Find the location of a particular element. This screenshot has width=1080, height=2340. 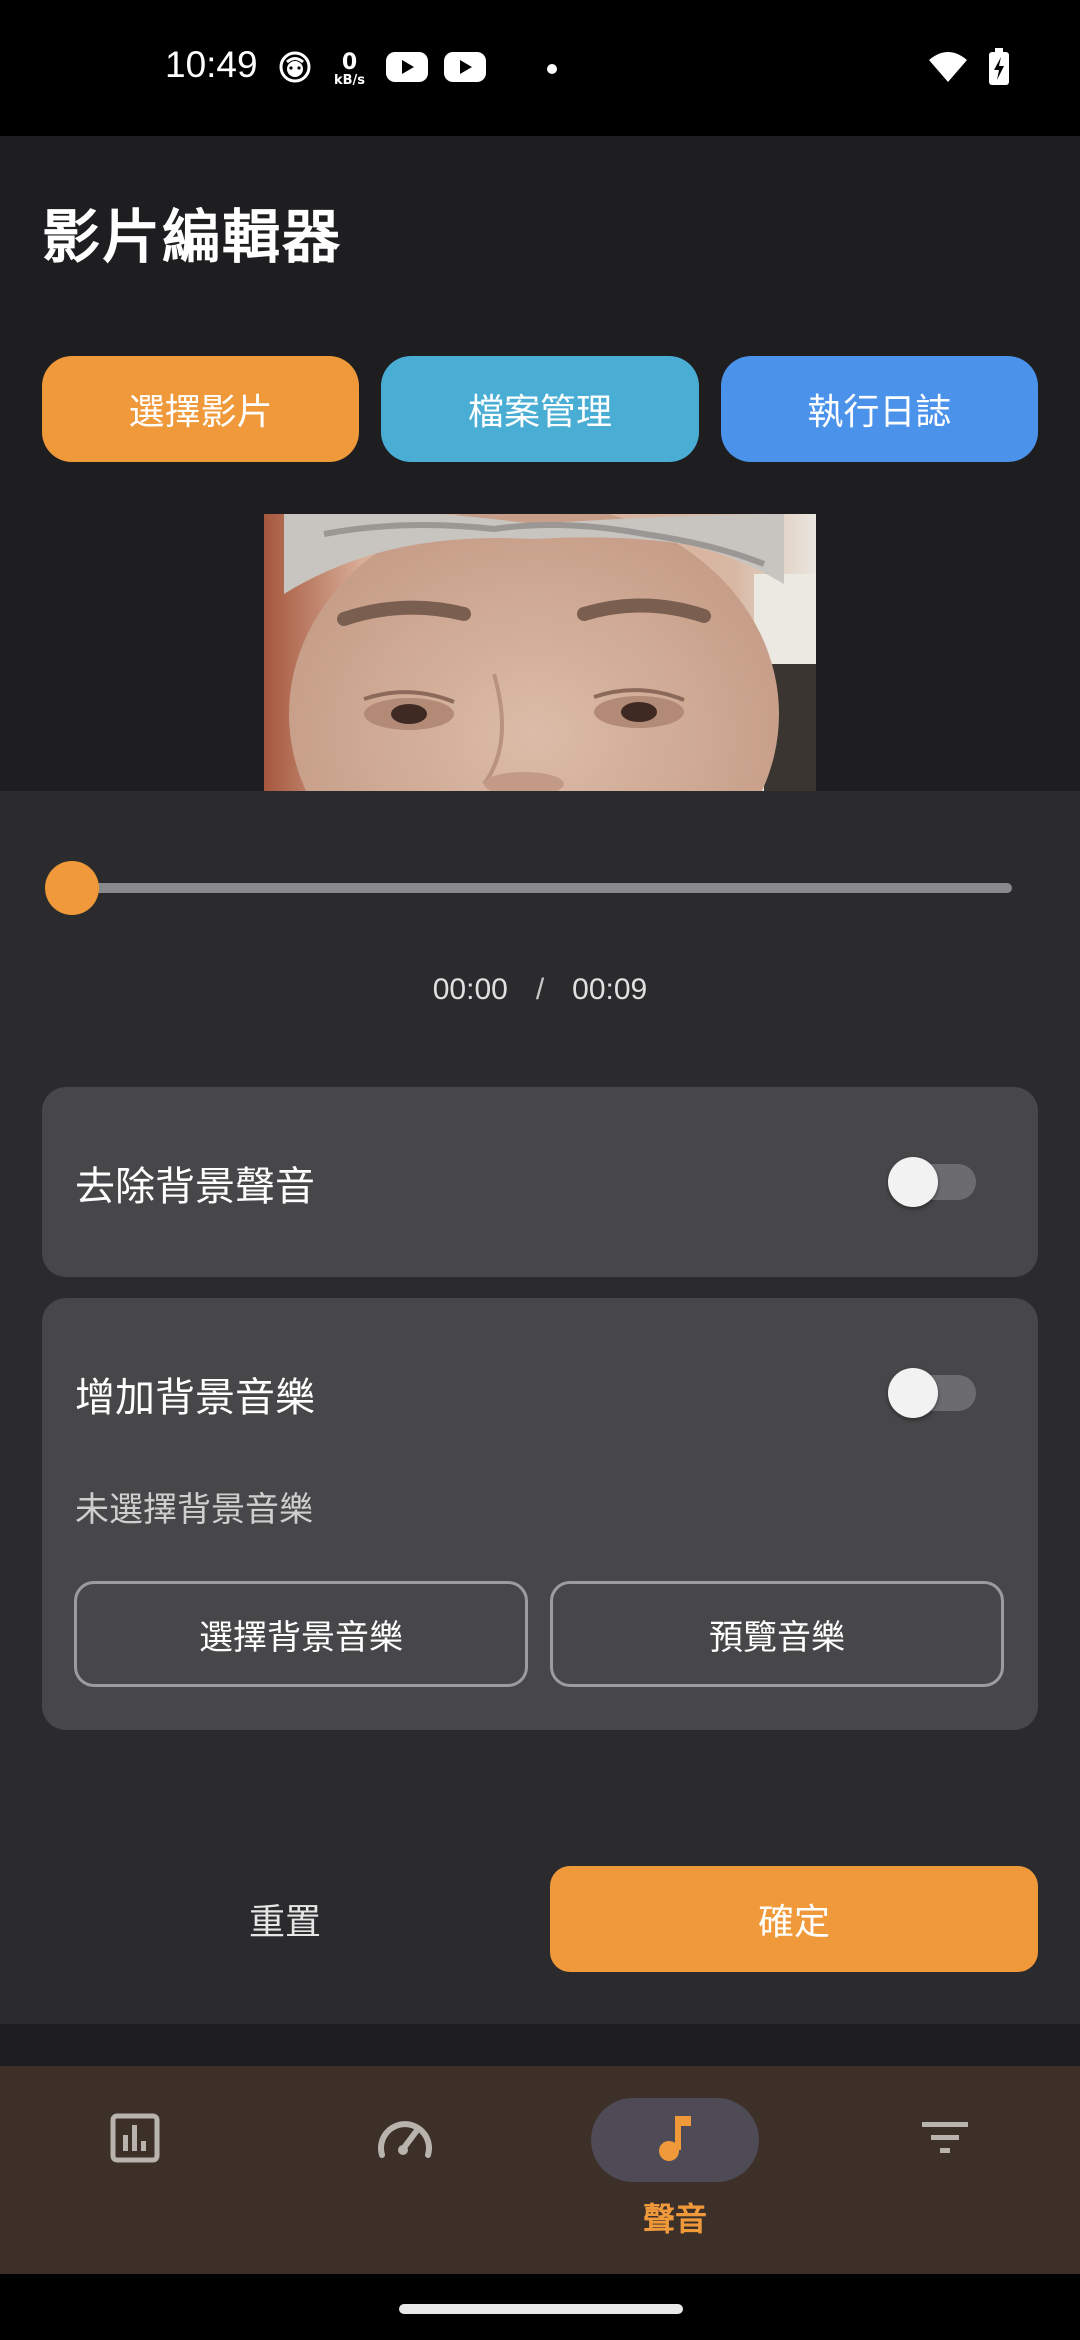

choose-bg-music-button: 選擇背景音樂 is located at coordinates (301, 1634).